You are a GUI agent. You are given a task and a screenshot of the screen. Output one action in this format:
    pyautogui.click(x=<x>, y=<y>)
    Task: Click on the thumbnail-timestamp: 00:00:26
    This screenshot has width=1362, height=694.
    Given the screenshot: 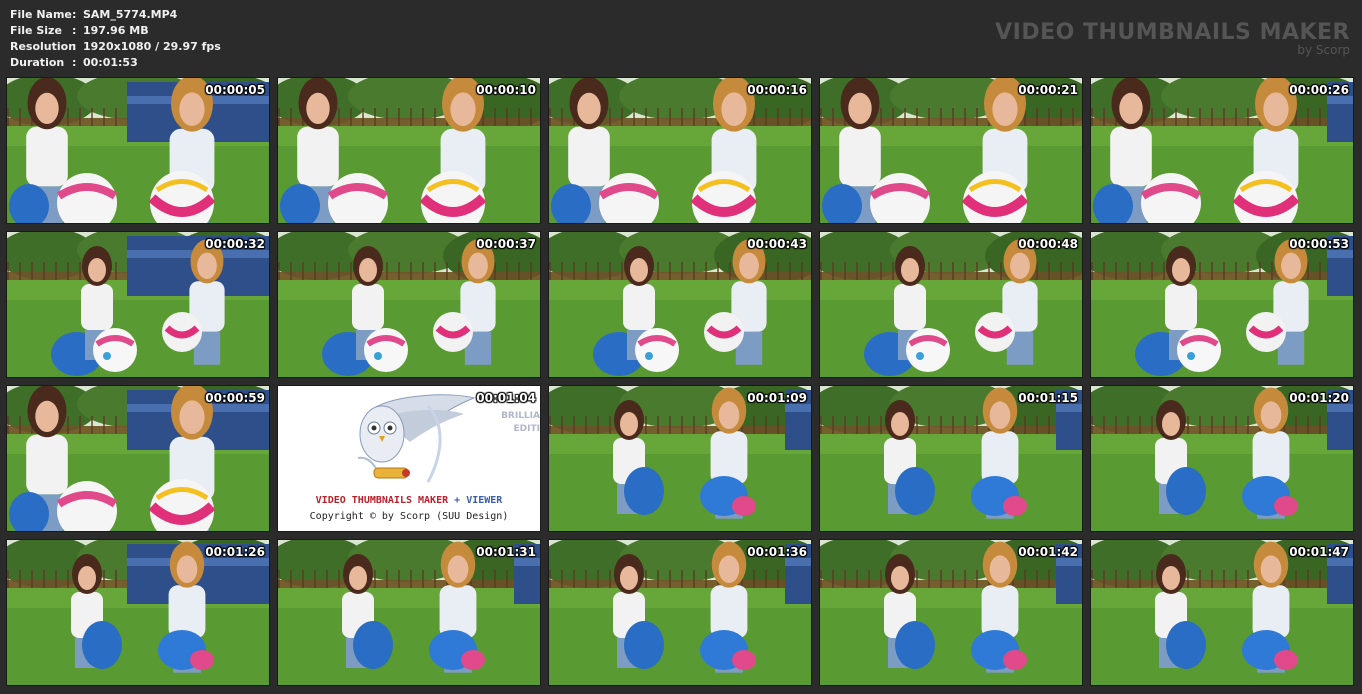 What is the action you would take?
    pyautogui.click(x=1319, y=90)
    